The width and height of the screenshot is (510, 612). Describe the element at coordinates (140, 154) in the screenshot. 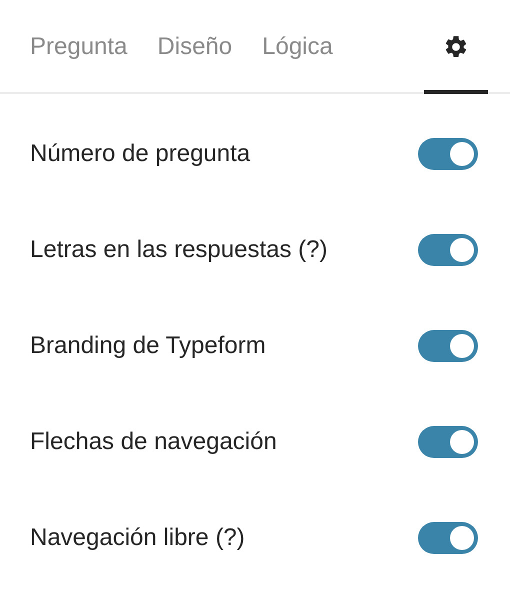

I see `setting-label: Número de pregunta` at that location.